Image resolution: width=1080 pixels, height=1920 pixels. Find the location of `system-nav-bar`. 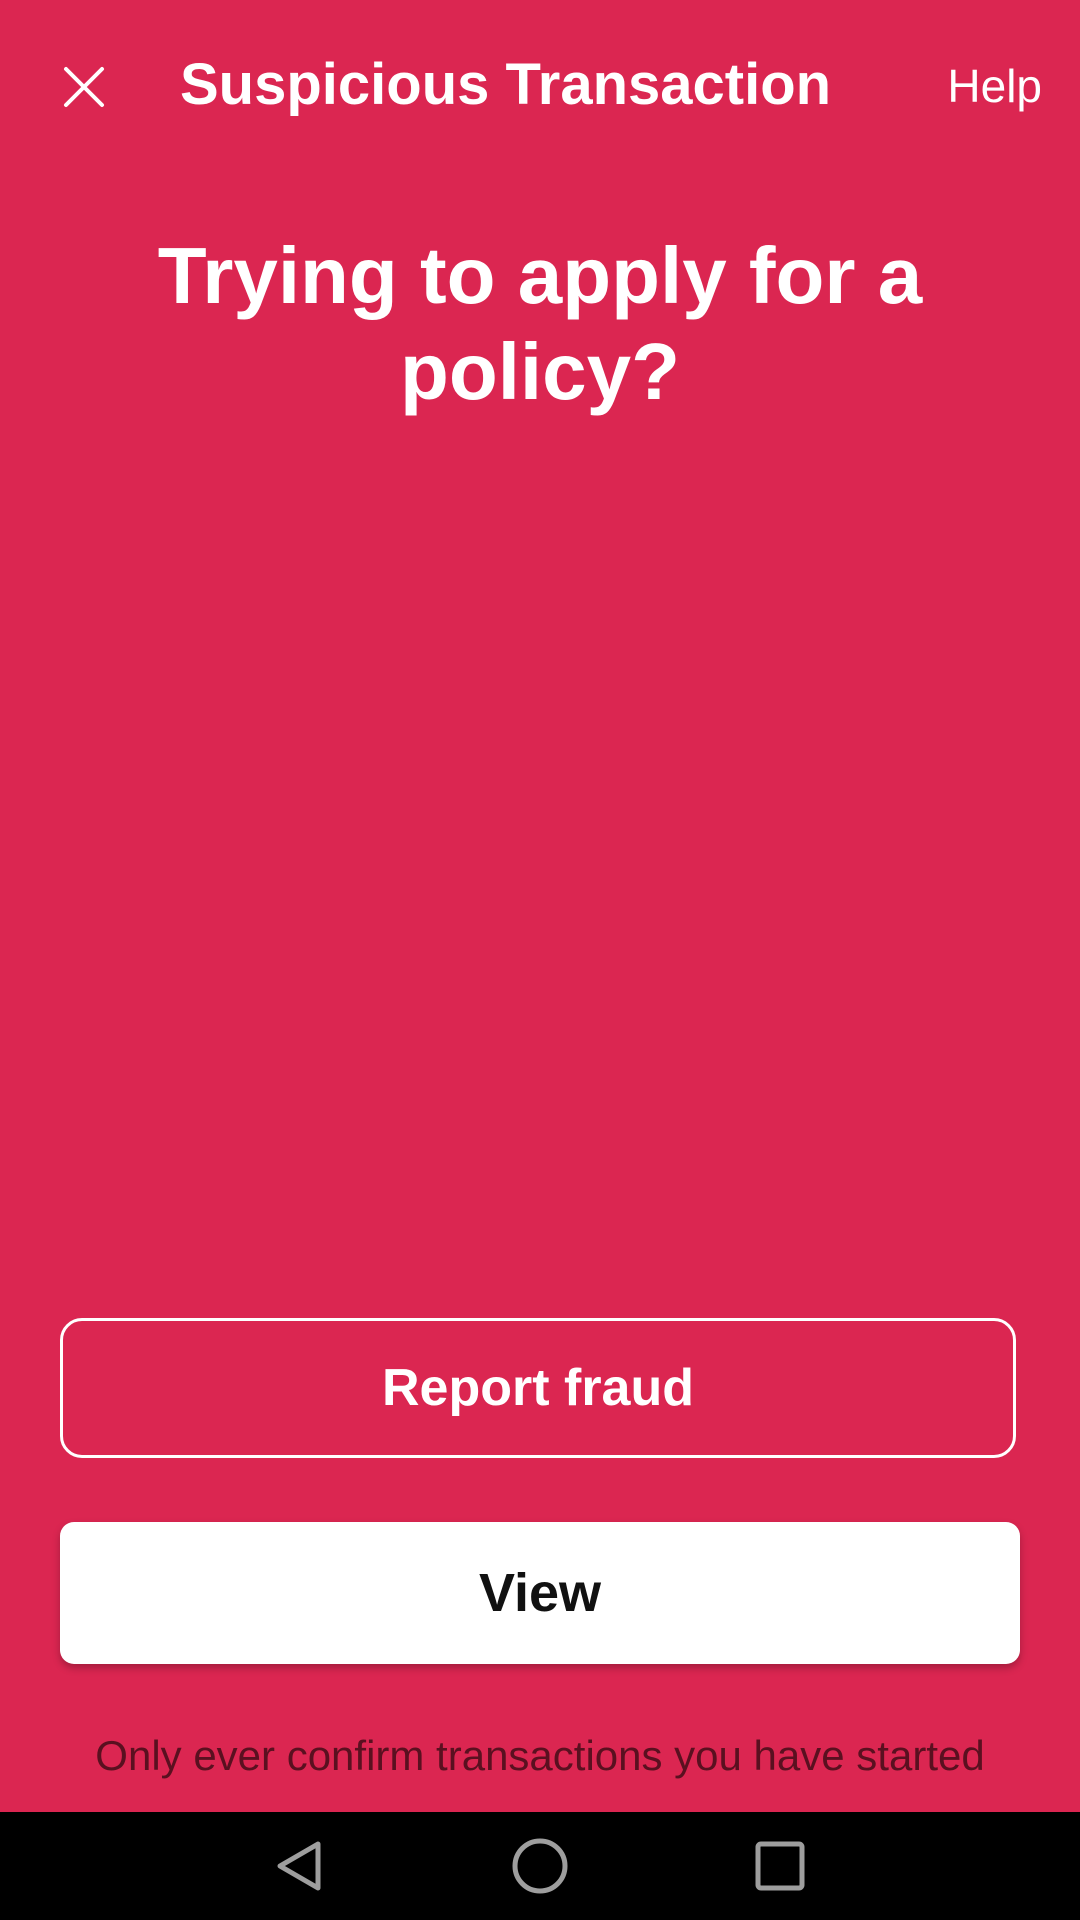

system-nav-bar is located at coordinates (540, 1866).